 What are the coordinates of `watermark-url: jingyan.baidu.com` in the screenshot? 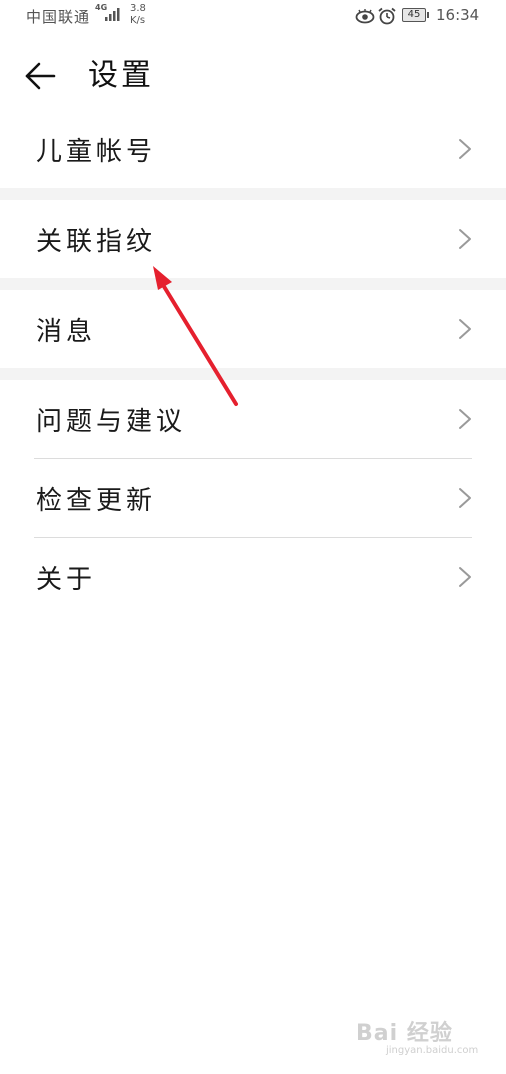 It's located at (432, 1050).